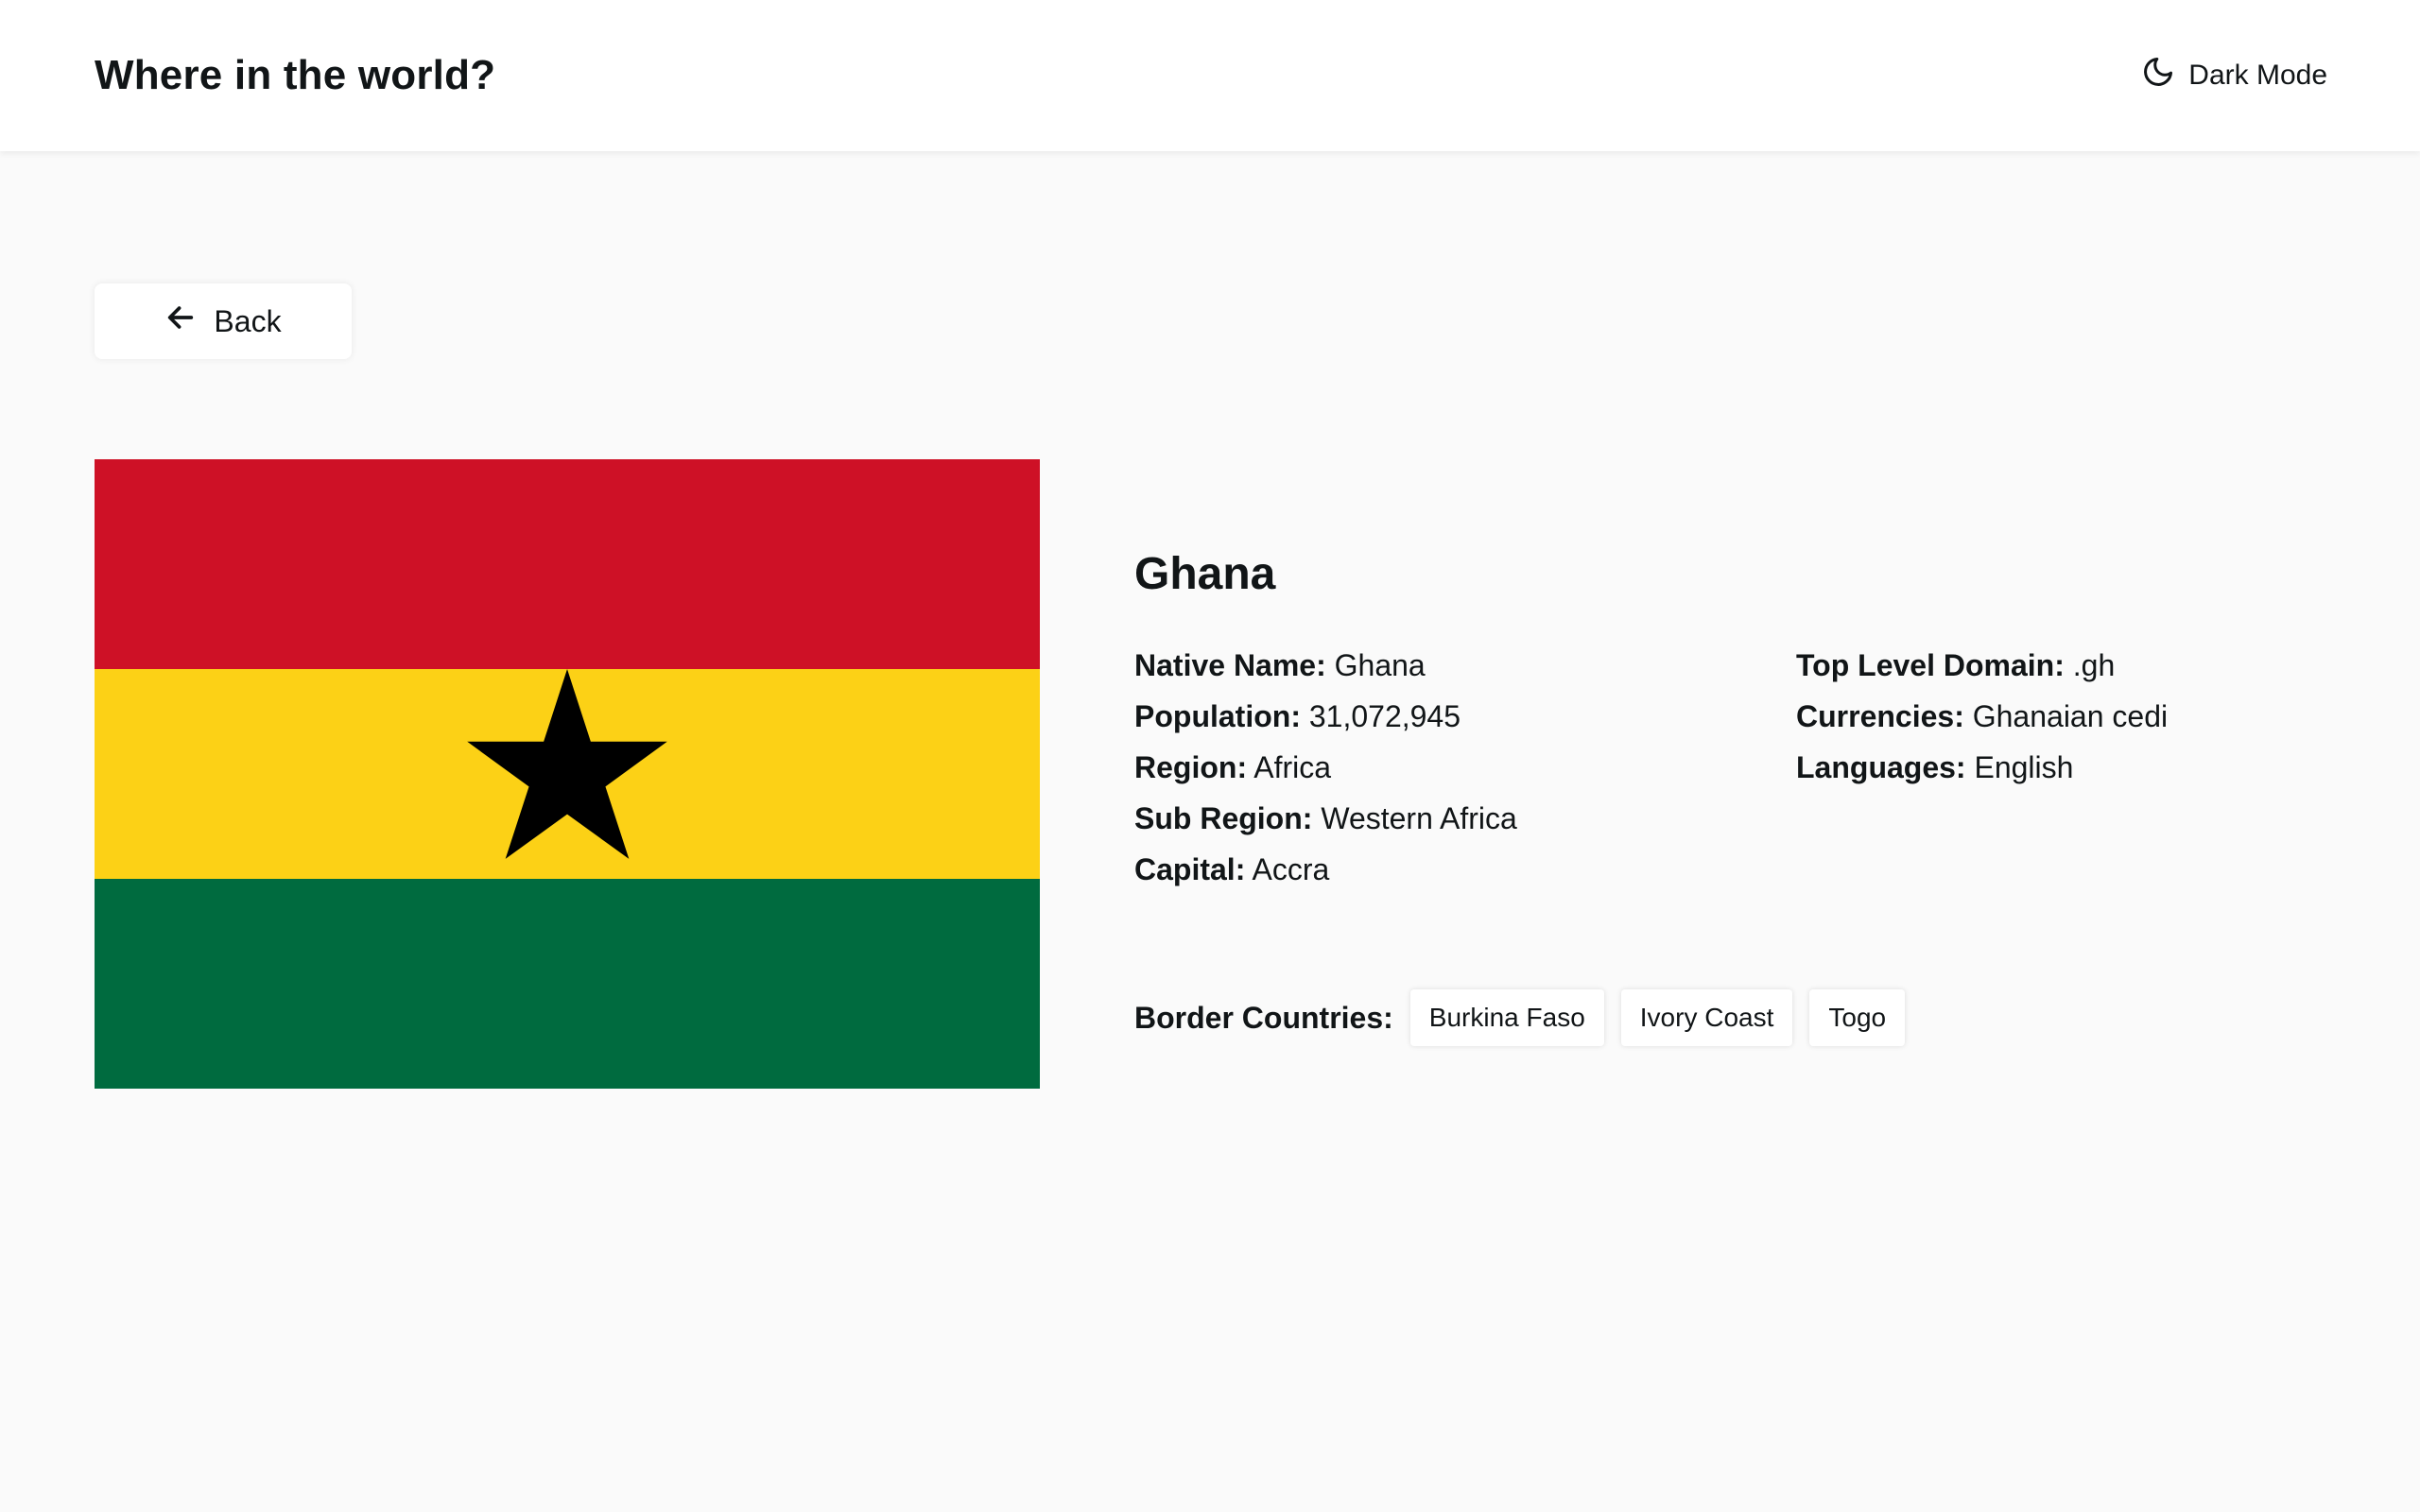  I want to click on info-value: Africa, so click(1292, 767).